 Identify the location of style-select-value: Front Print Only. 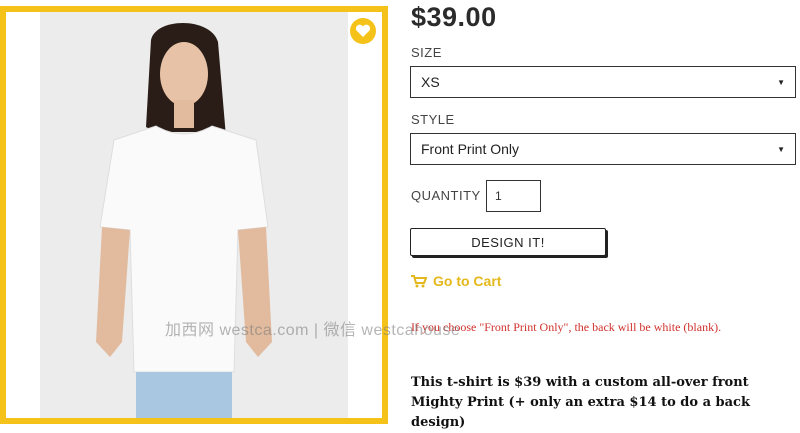
(470, 149).